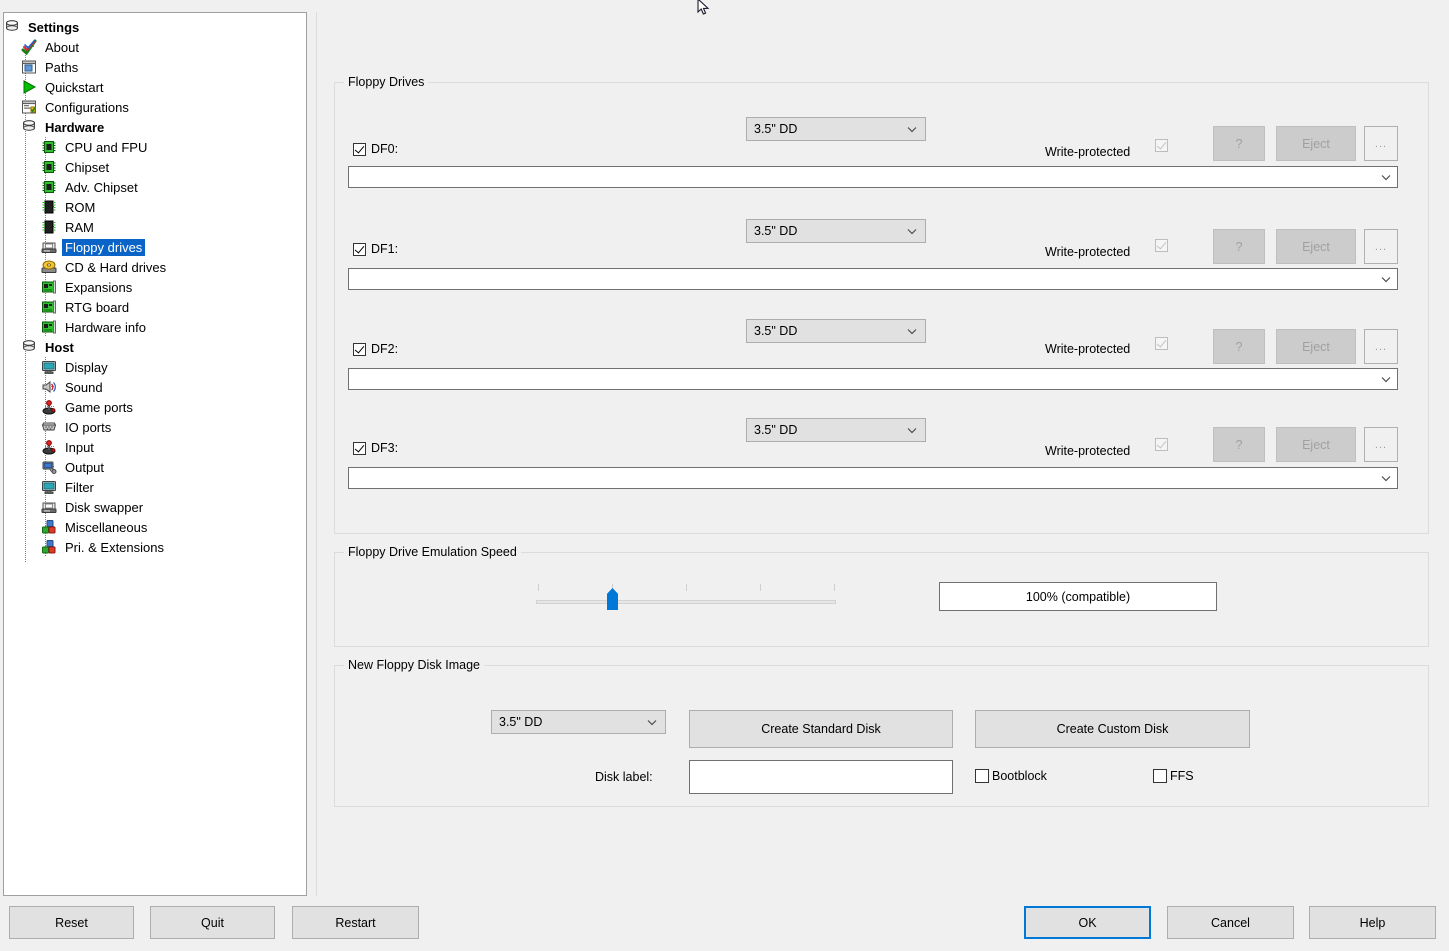  I want to click on bottom-button-bar: Reset Quit Restart OK Cancel Help, so click(724, 925).